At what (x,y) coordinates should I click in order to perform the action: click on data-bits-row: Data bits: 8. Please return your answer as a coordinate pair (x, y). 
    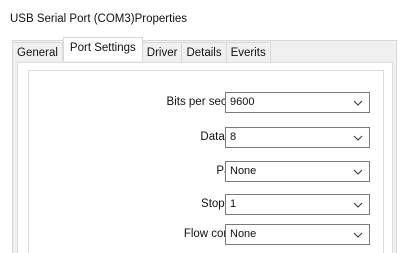
    Looking at the image, I should click on (206, 138).